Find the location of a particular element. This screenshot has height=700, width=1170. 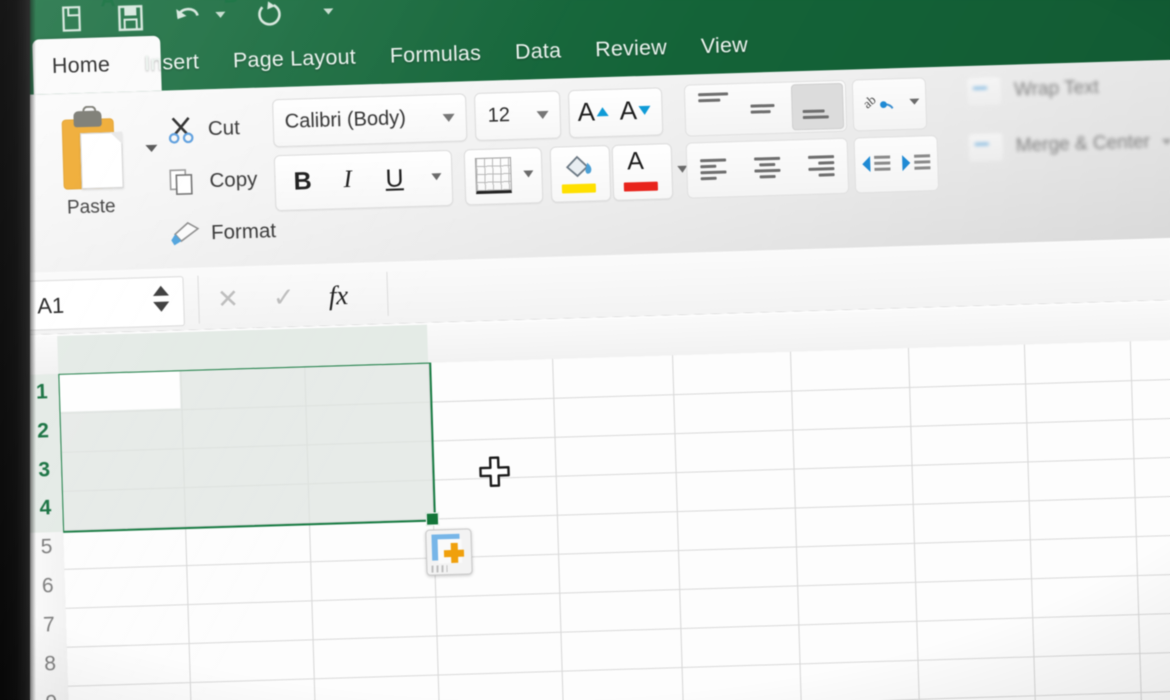

insert-options-icon is located at coordinates (449, 552).